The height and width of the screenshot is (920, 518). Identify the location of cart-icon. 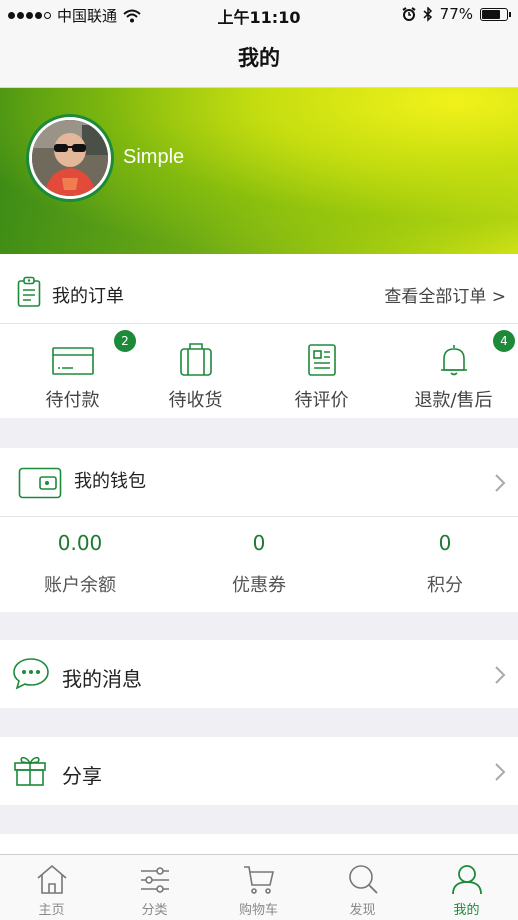
(258, 880).